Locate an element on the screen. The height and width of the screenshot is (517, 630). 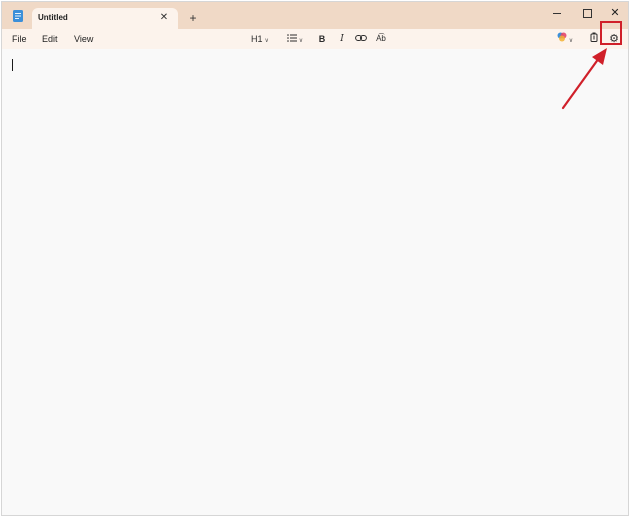
link-button is located at coordinates (361, 39).